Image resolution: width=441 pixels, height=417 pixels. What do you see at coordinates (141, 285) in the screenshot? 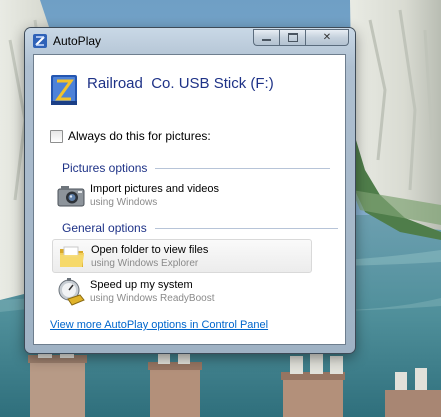
I see `option-label: Speed up my system` at bounding box center [141, 285].